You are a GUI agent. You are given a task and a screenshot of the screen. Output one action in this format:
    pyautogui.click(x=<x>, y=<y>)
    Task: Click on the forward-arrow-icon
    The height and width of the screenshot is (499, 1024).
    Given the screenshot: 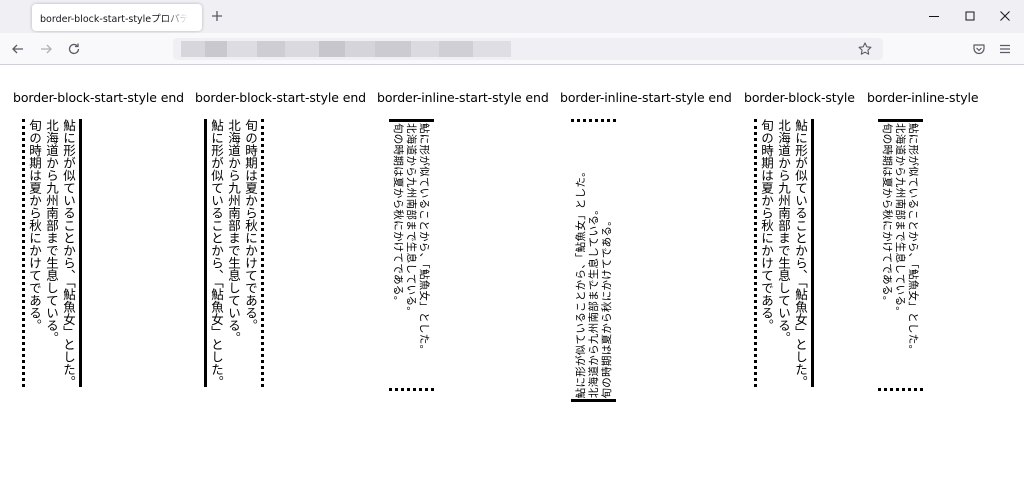 What is the action you would take?
    pyautogui.click(x=46, y=49)
    